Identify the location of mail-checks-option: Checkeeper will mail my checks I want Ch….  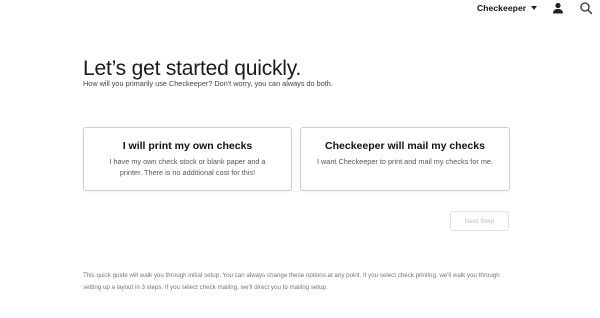
(405, 159).